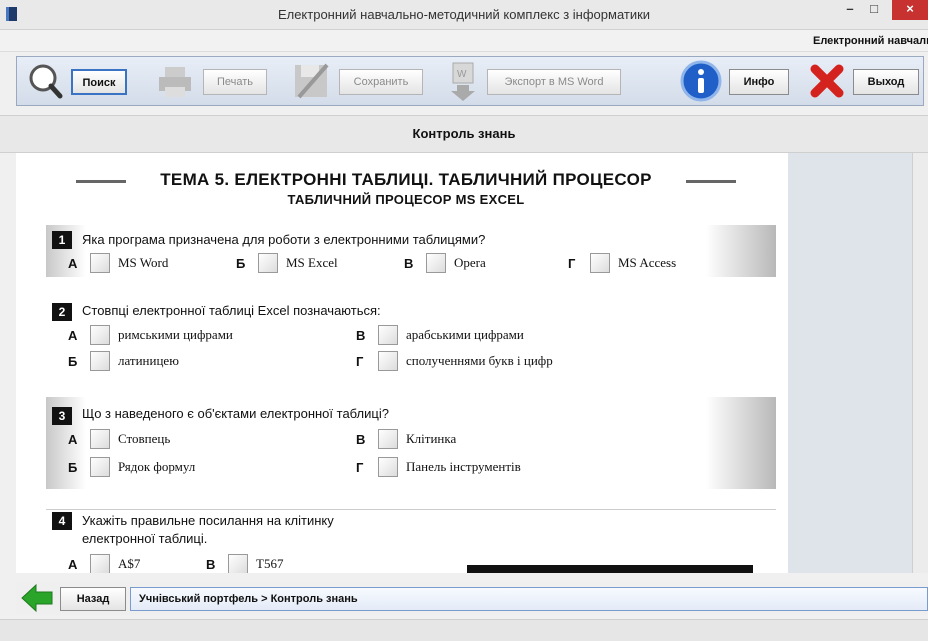  Describe the element at coordinates (827, 81) in the screenshot. I see `exit-x-icon` at that location.